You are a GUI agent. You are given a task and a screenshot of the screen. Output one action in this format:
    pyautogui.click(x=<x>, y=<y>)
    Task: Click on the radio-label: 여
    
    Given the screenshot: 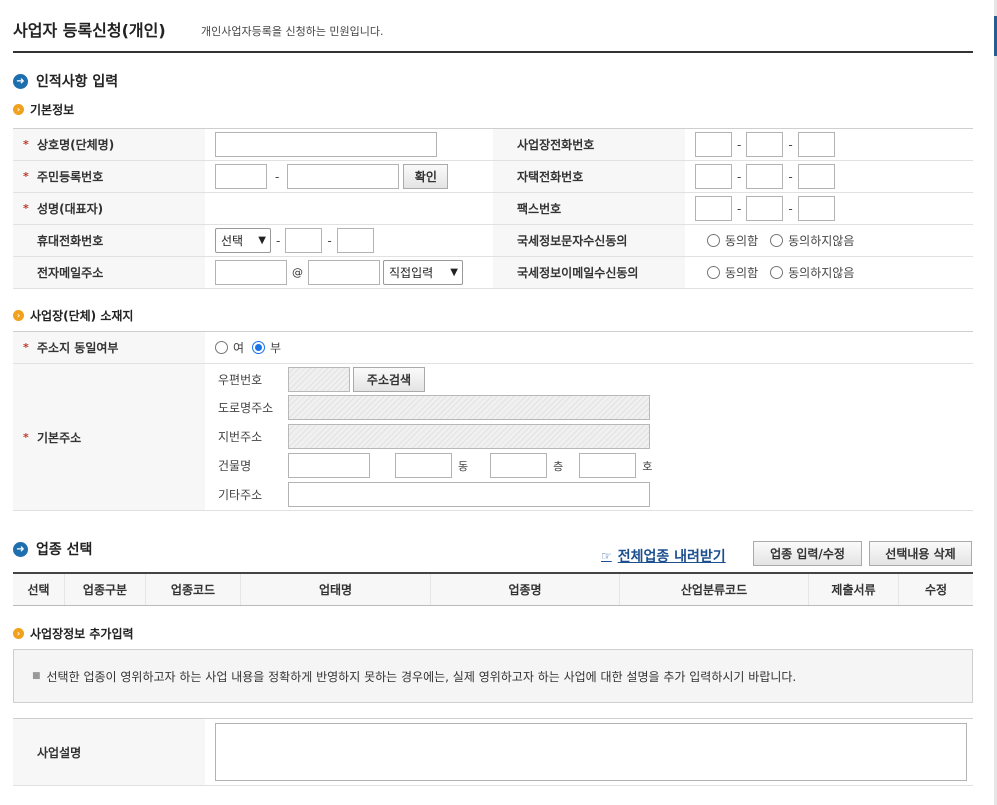 What is the action you would take?
    pyautogui.click(x=239, y=348)
    